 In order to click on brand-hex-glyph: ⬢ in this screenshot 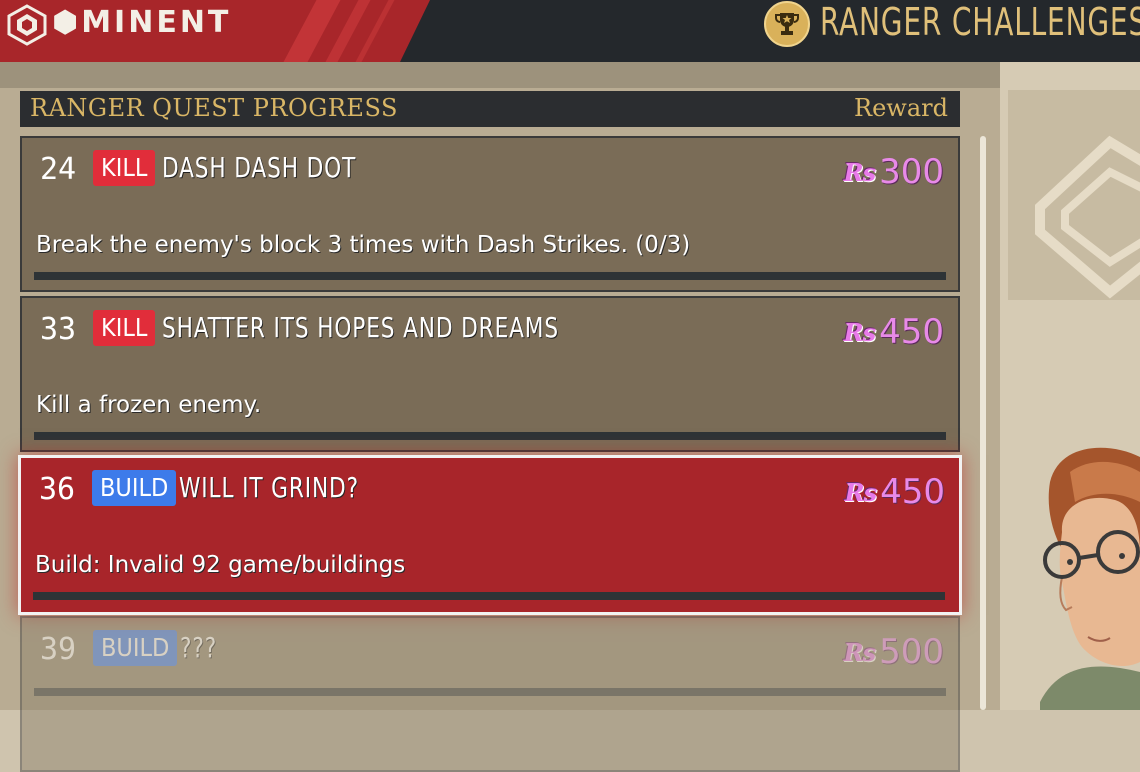, I will do `click(67, 22)`.